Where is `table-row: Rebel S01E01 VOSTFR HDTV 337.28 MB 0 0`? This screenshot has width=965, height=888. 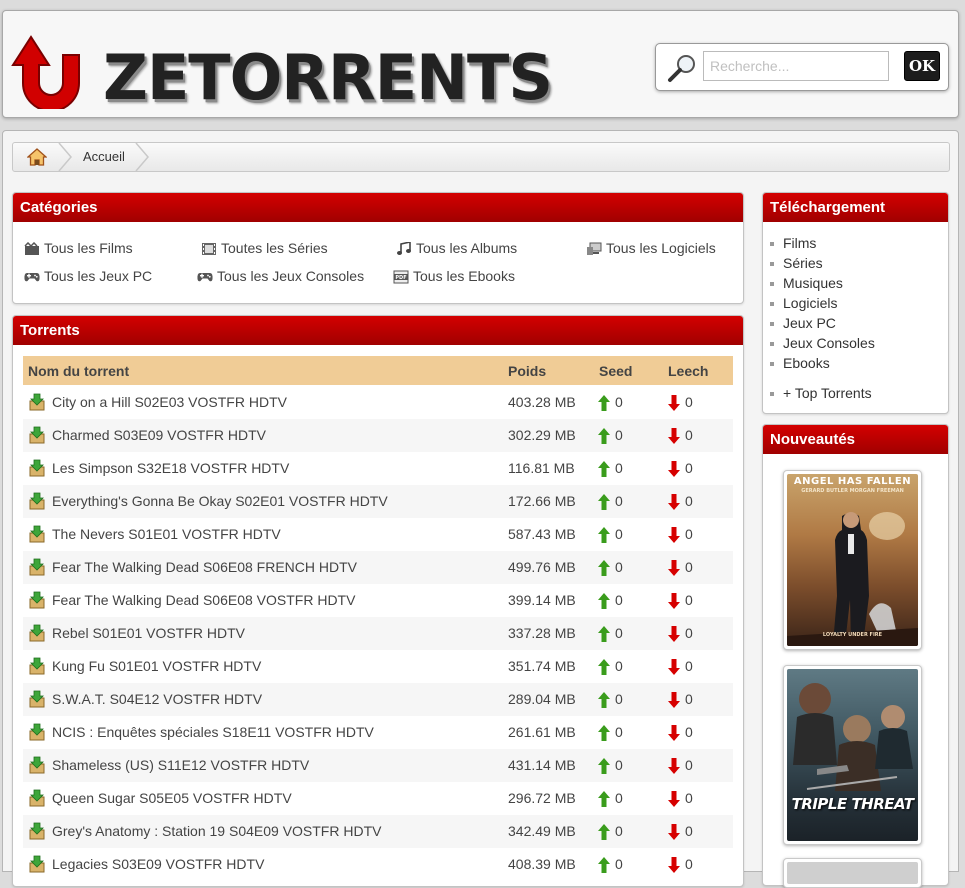
table-row: Rebel S01E01 VOSTFR HDTV 337.28 MB 0 0 is located at coordinates (378, 633).